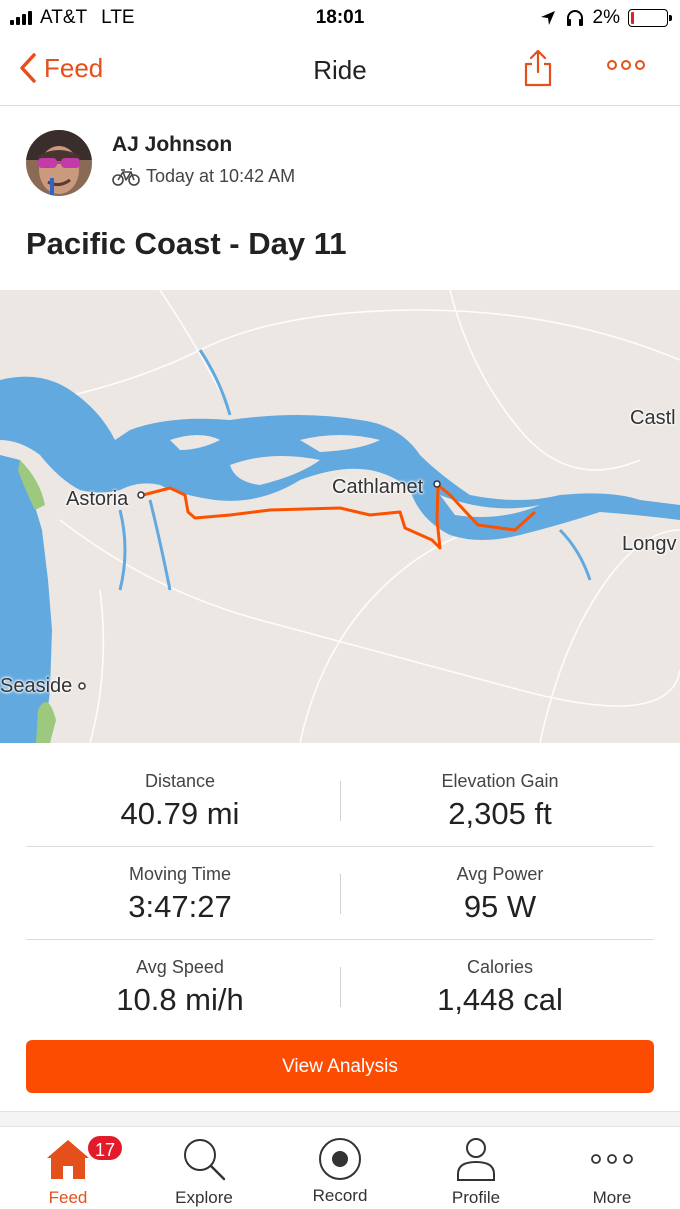  What do you see at coordinates (378, 487) in the screenshot?
I see `map-label-cathlamet: Cathlamet` at bounding box center [378, 487].